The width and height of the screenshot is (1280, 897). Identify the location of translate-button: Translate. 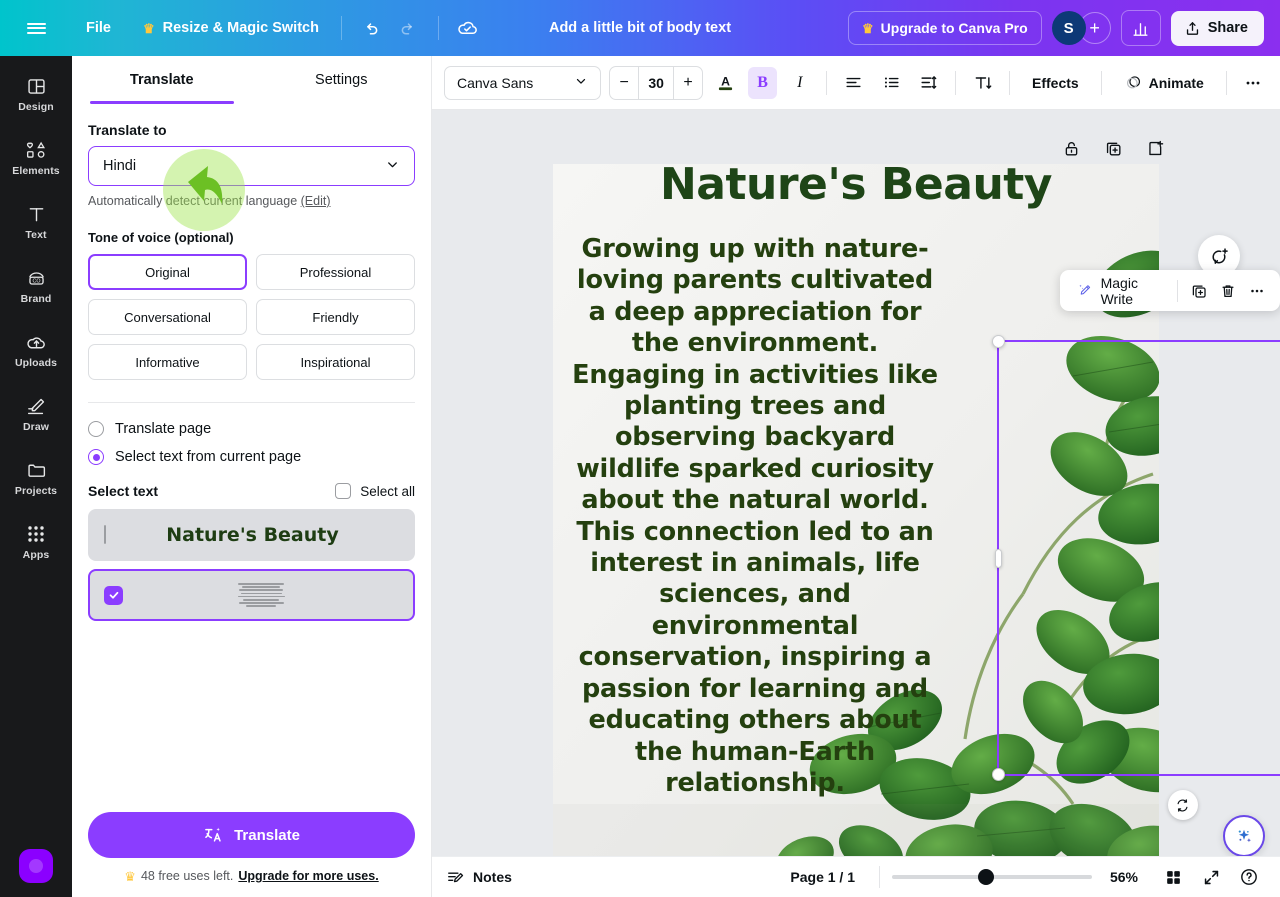
(251, 835).